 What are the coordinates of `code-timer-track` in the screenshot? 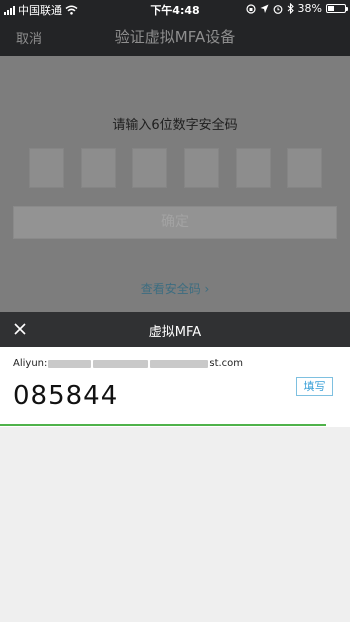 It's located at (175, 425).